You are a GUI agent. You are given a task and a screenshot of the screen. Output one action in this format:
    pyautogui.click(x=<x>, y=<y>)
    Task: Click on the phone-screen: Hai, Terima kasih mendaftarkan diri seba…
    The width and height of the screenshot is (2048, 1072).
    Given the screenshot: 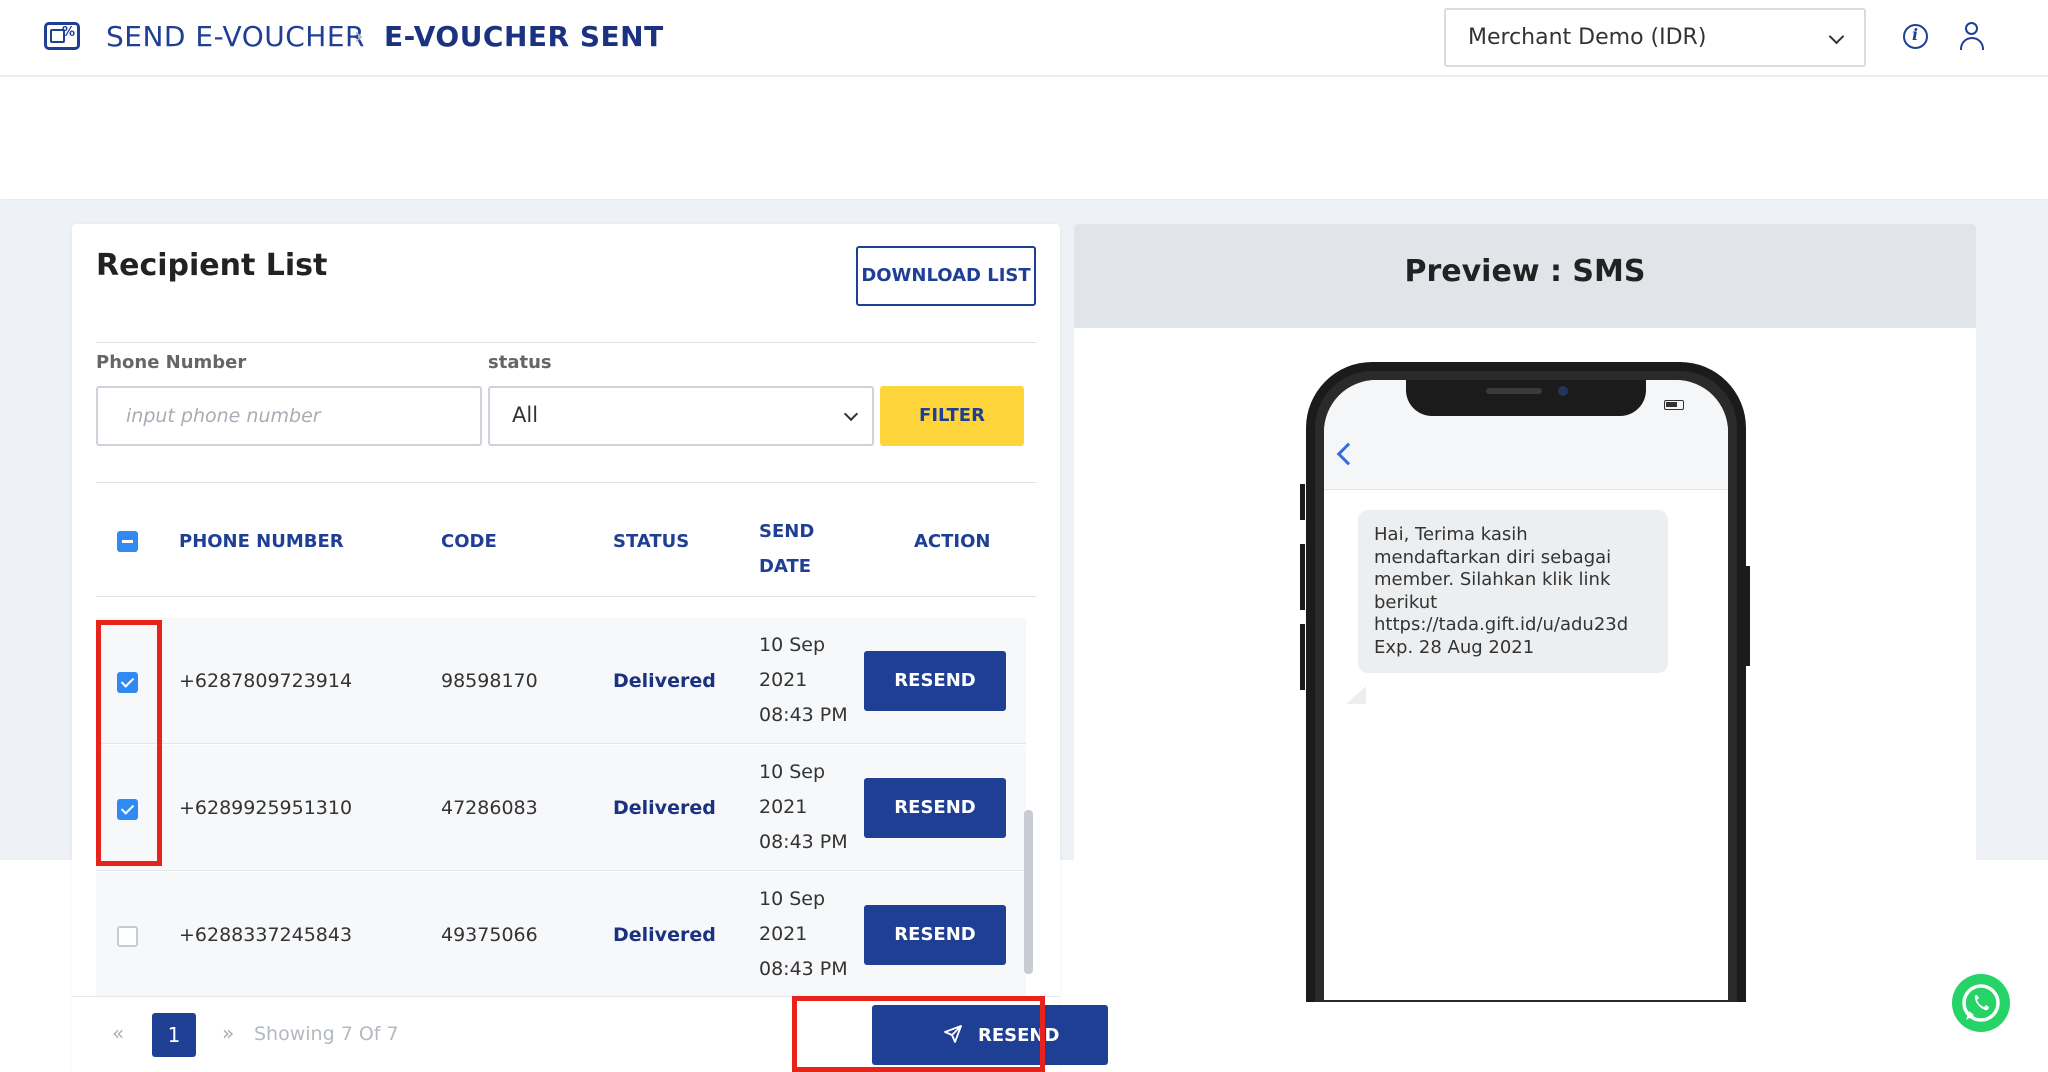 What is the action you would take?
    pyautogui.click(x=1526, y=690)
    